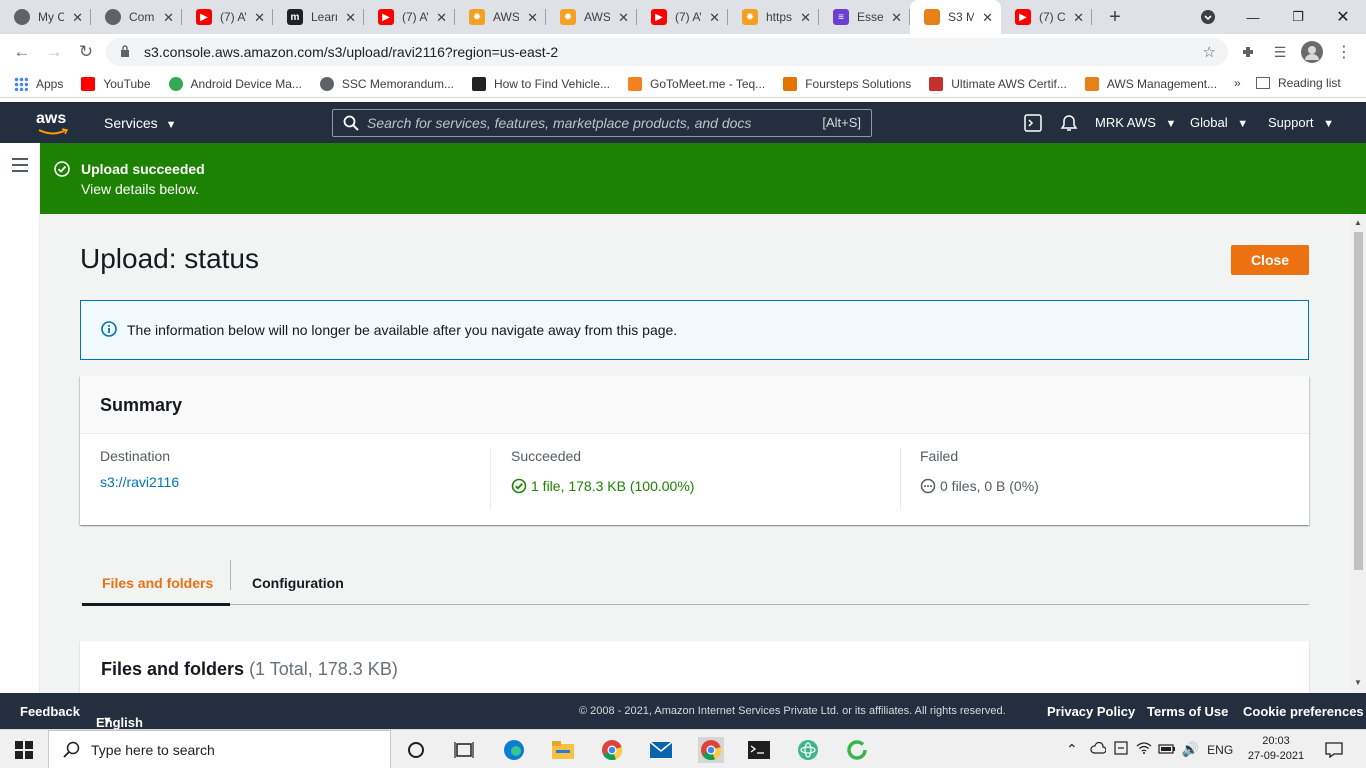 This screenshot has height=768, width=1366. What do you see at coordinates (1248, 52) in the screenshot?
I see `extensions-icon` at bounding box center [1248, 52].